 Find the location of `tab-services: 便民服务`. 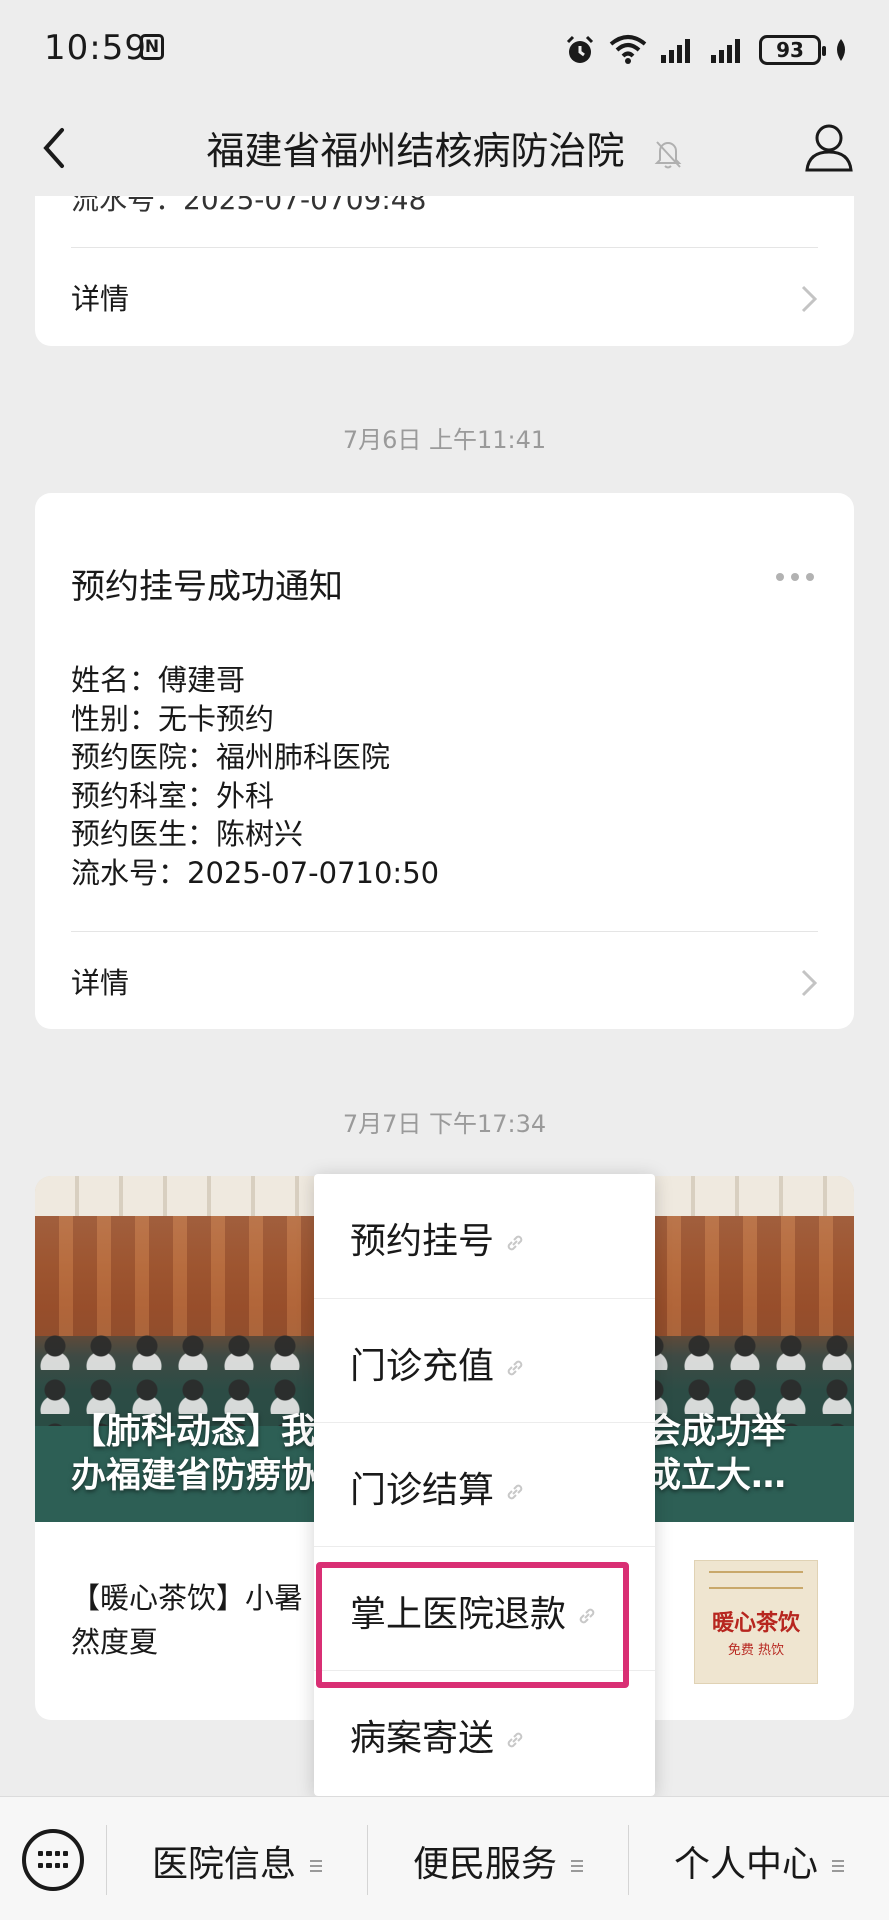

tab-services: 便民服务 is located at coordinates (498, 1860).